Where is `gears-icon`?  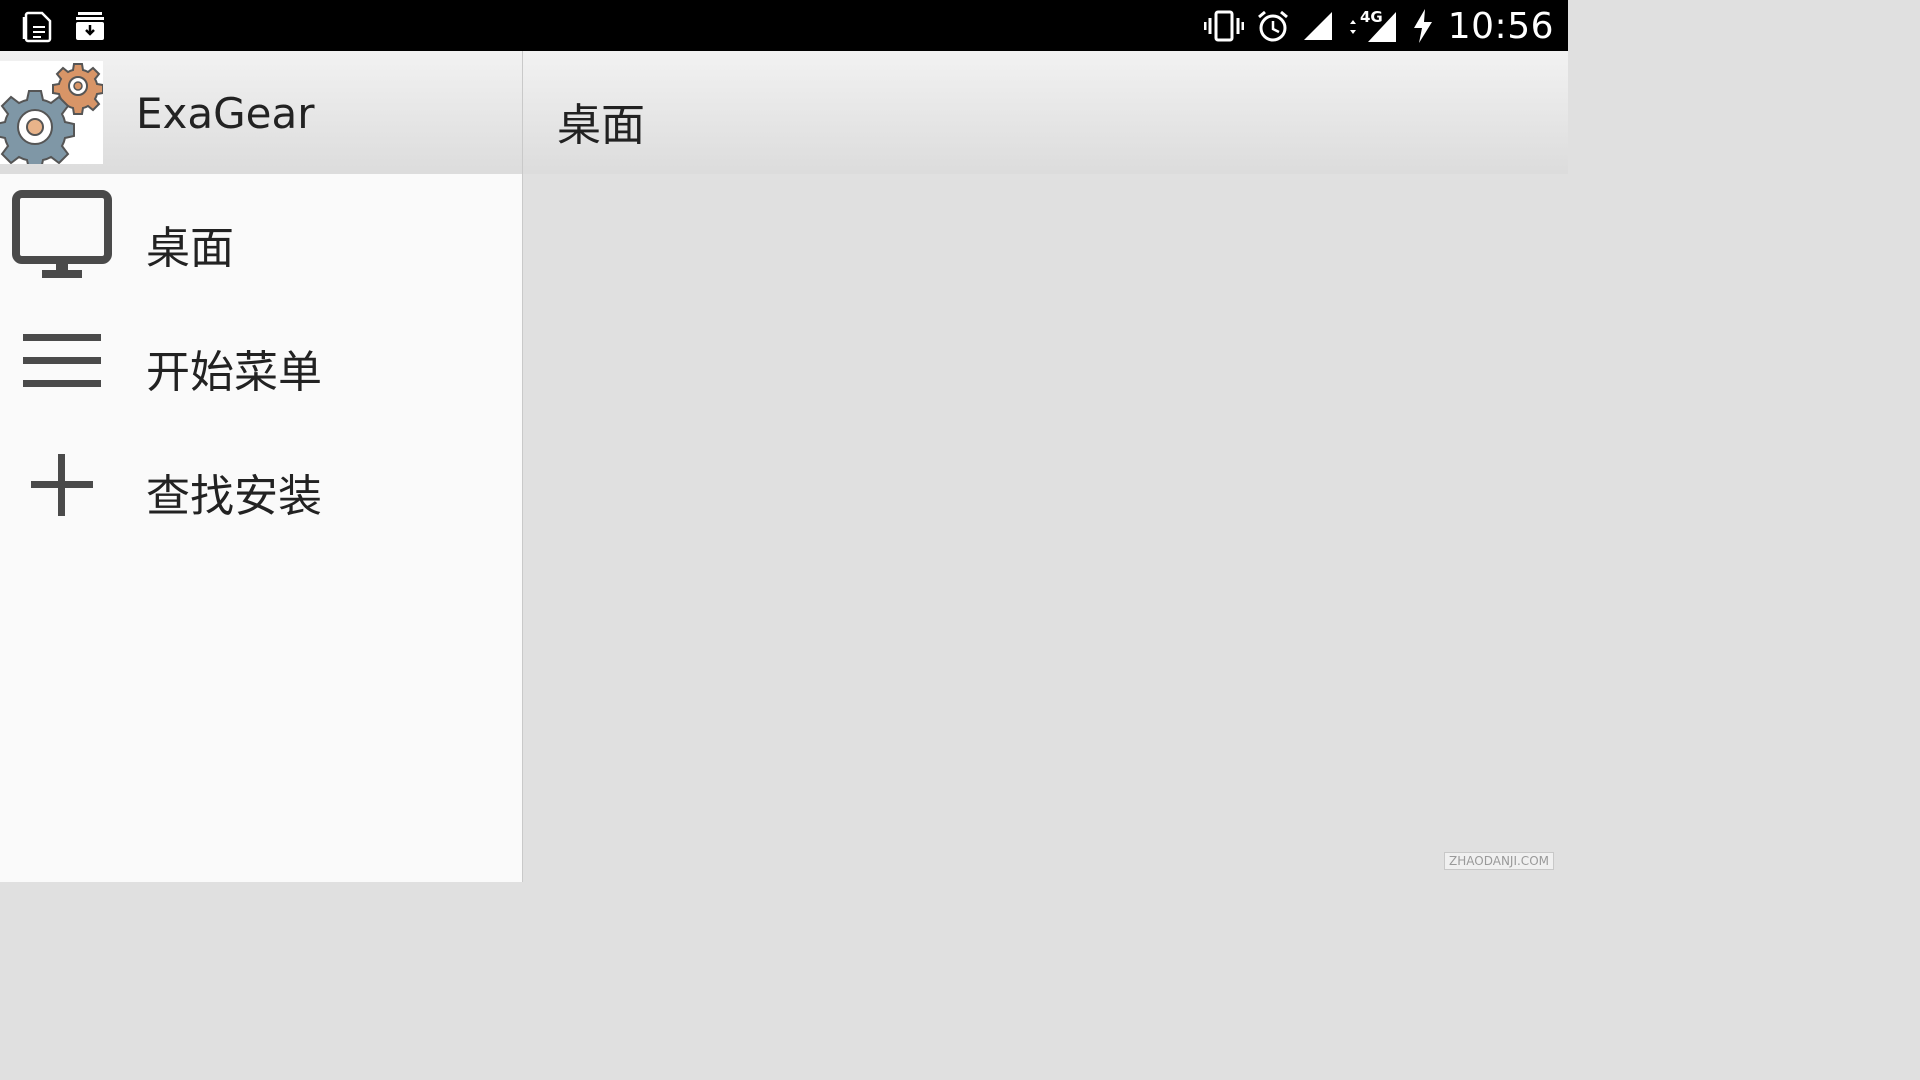 gears-icon is located at coordinates (52, 116).